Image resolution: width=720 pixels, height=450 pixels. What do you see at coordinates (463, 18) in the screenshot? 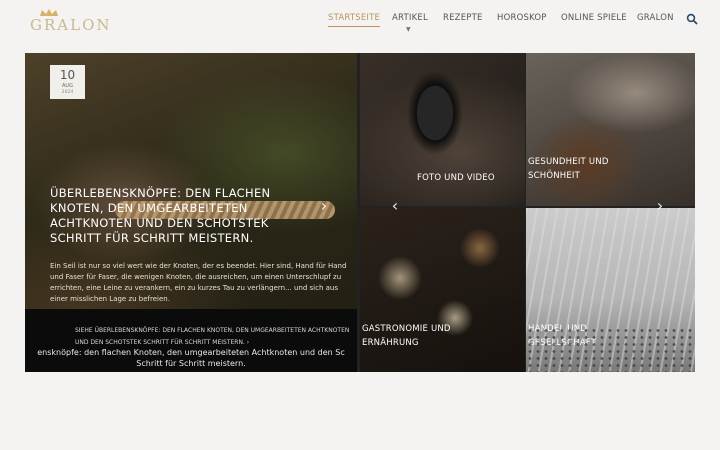
I see `nav-item-rezepte: REZEPTE` at bounding box center [463, 18].